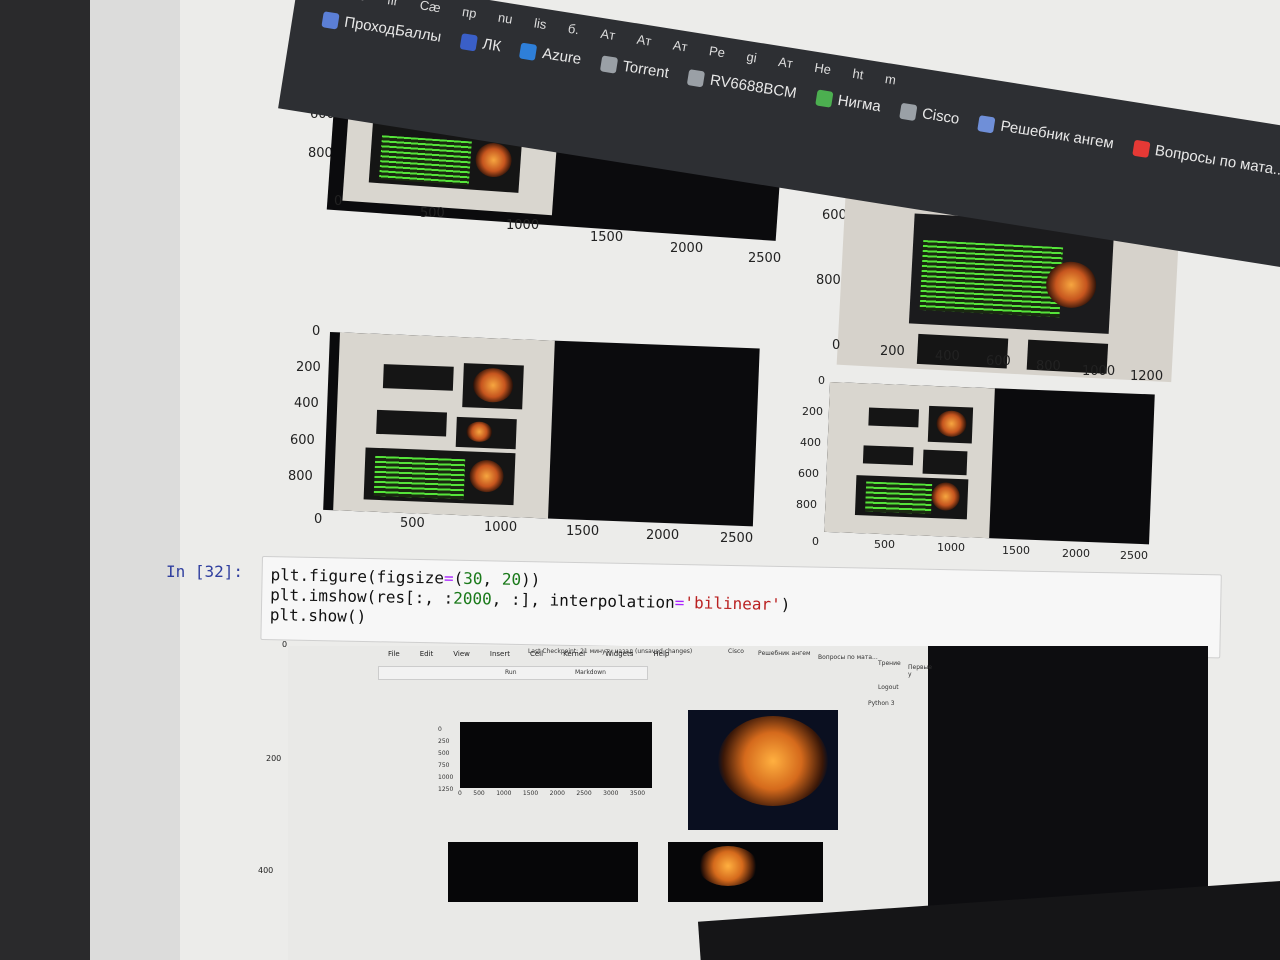 The height and width of the screenshot is (960, 1280). I want to click on browser-tab: lis, so click(540, 23).